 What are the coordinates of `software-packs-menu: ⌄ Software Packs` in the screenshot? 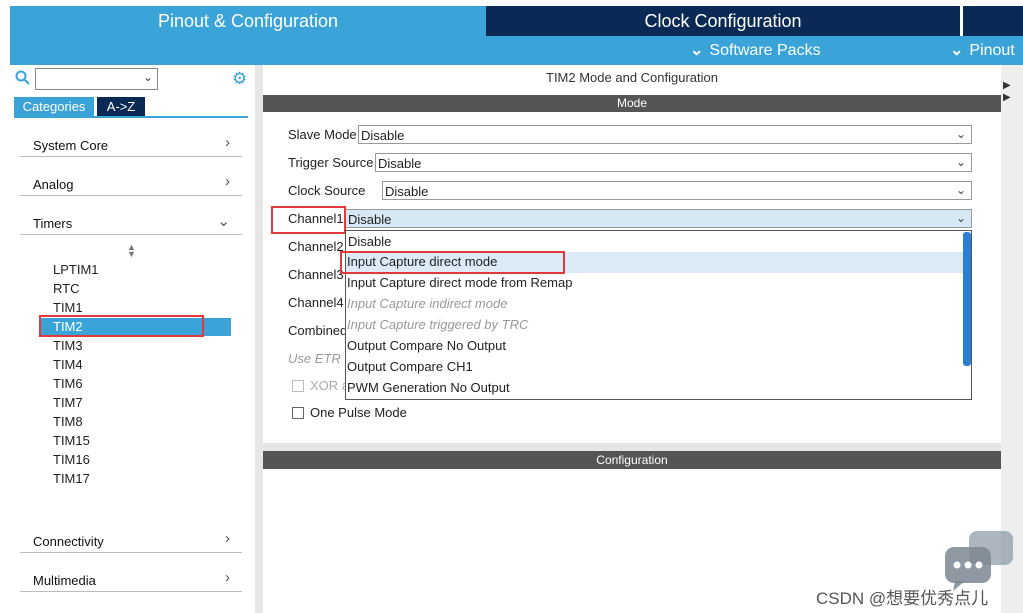 It's located at (755, 50).